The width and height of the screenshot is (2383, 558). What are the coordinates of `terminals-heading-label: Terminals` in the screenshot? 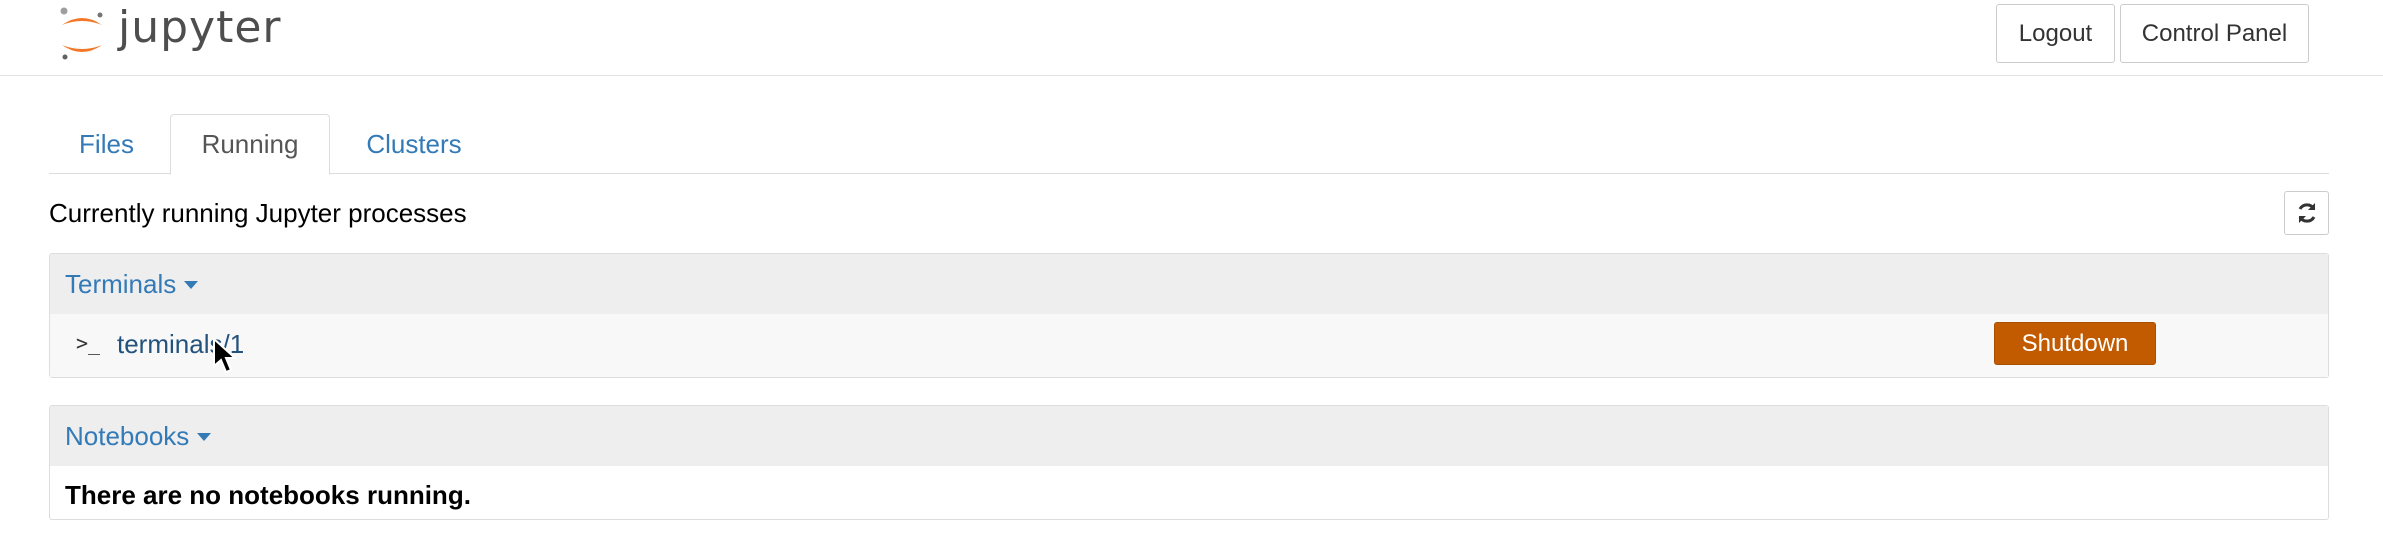 It's located at (121, 283).